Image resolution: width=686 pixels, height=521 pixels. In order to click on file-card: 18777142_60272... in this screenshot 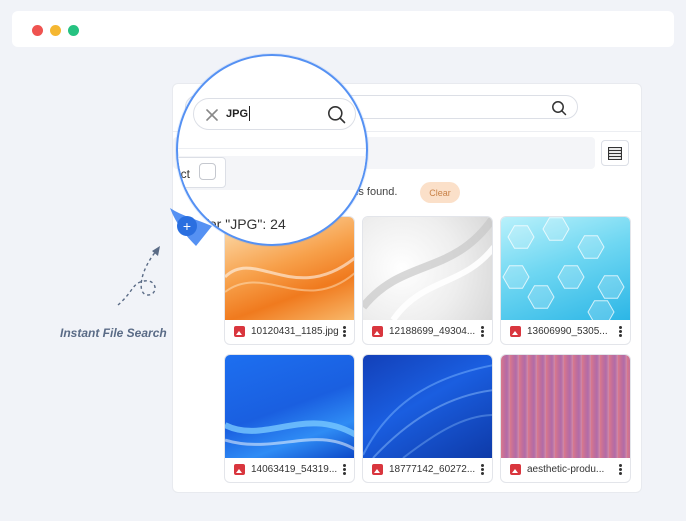, I will do `click(427, 418)`.